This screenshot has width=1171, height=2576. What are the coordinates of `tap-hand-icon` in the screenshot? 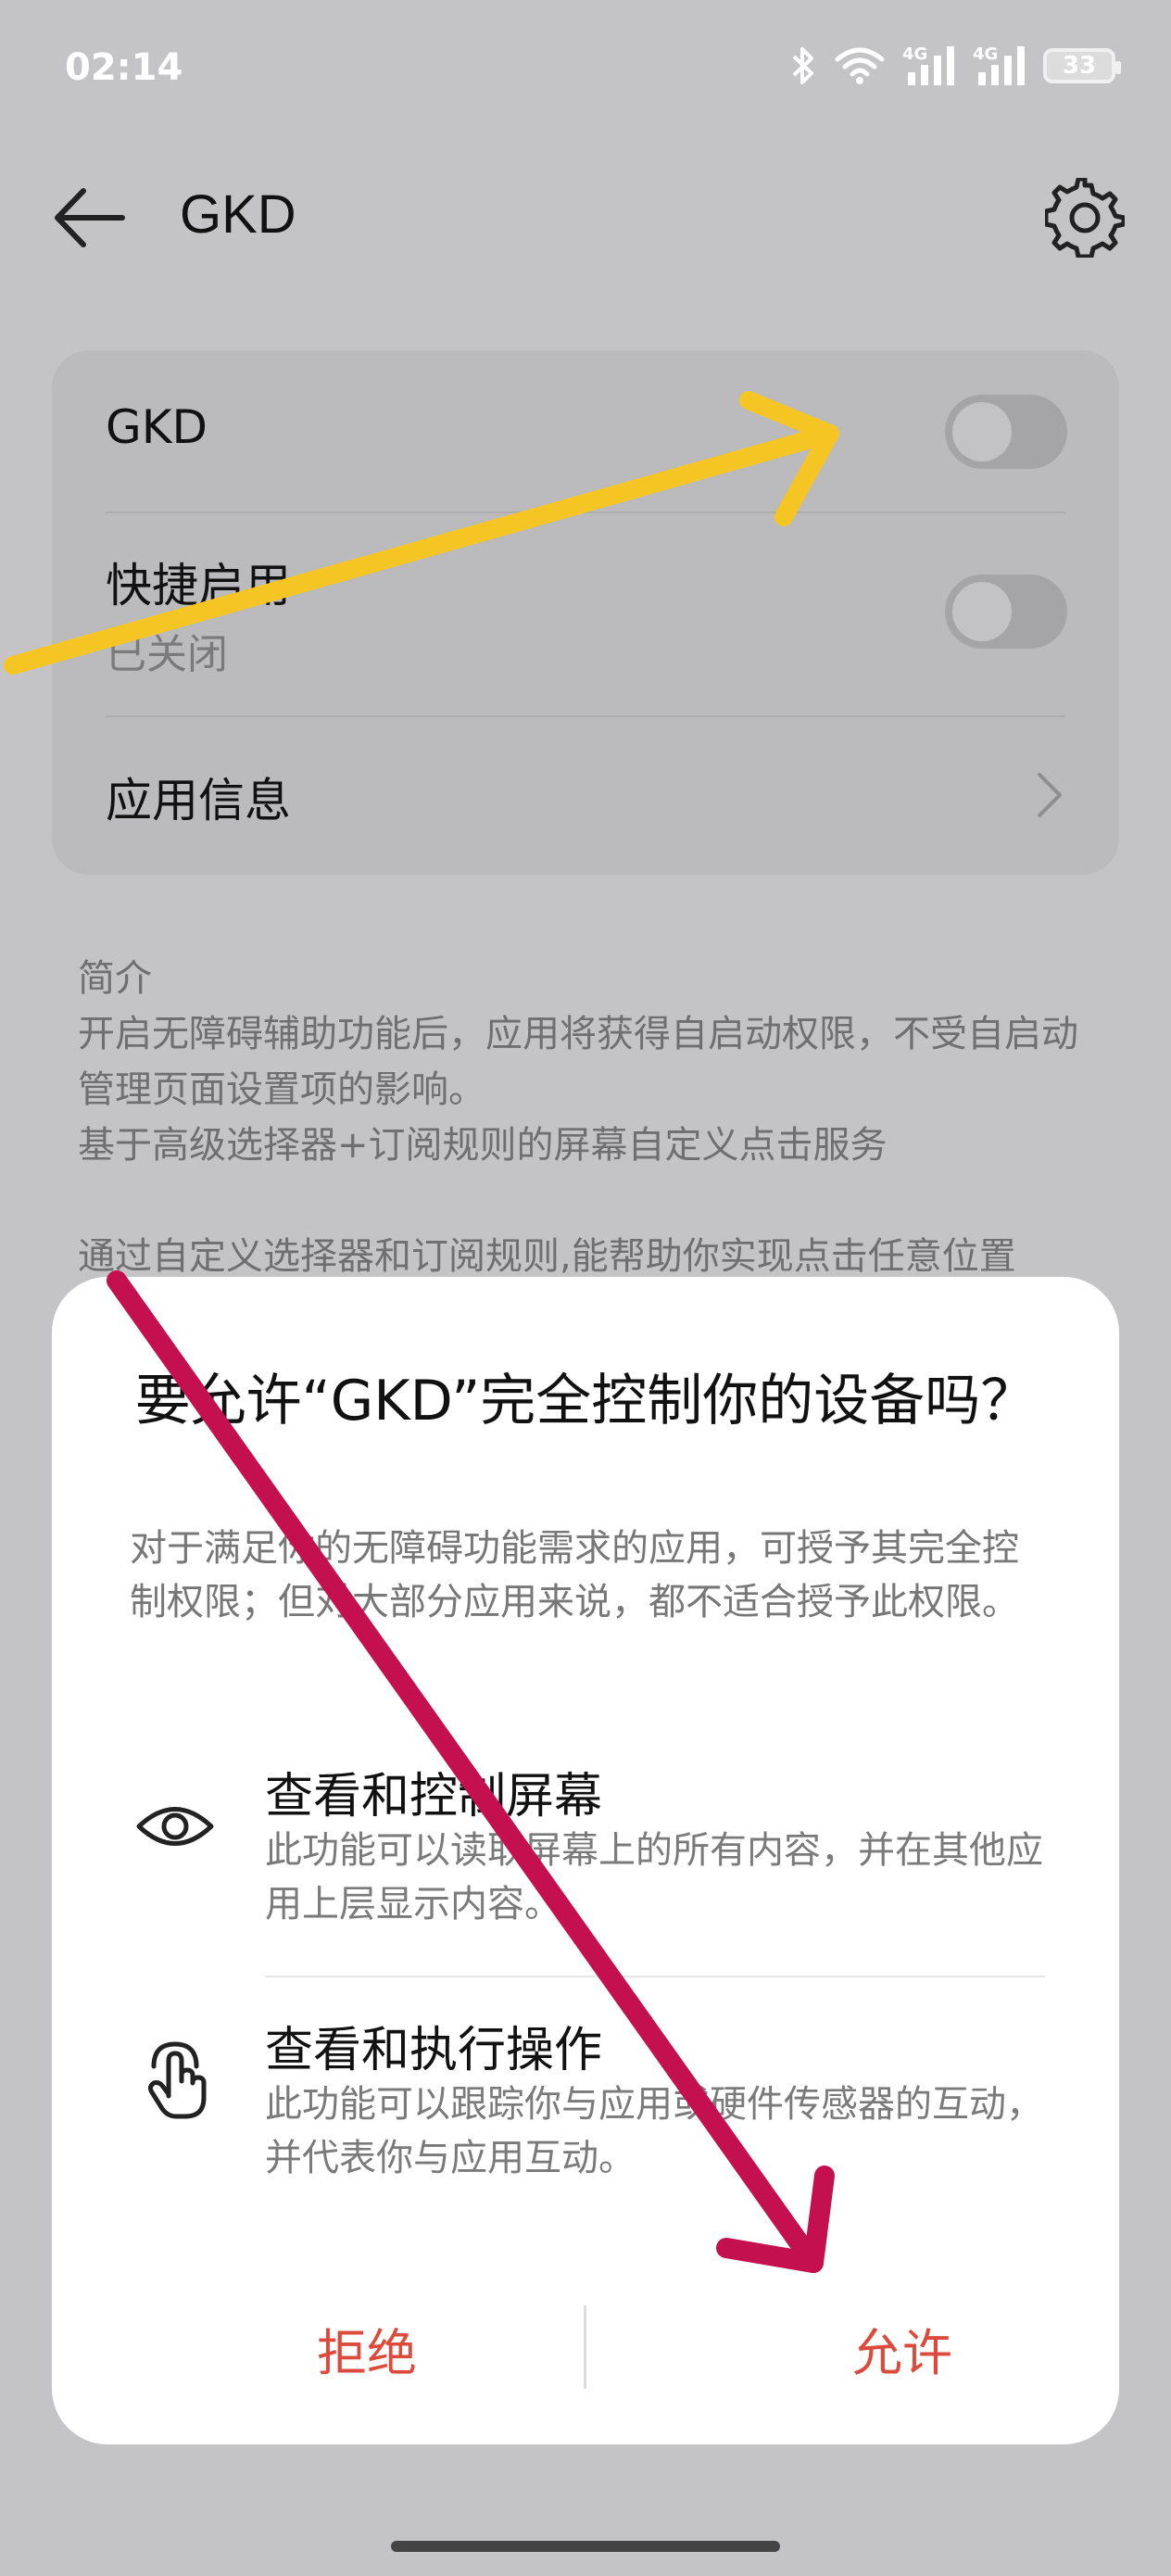 It's located at (177, 2080).